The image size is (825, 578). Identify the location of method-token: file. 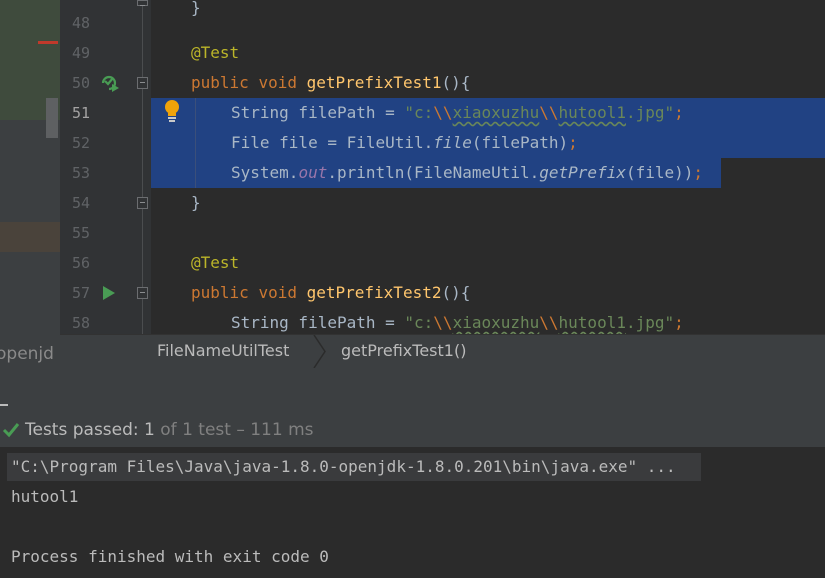
(452, 142).